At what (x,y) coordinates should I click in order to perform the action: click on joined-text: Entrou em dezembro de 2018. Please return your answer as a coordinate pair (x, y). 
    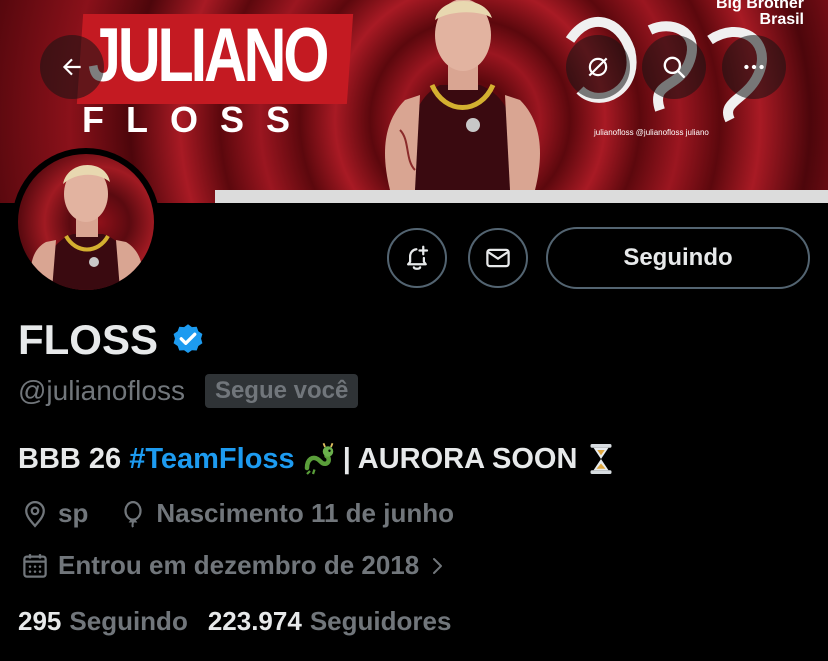
    Looking at the image, I should click on (239, 565).